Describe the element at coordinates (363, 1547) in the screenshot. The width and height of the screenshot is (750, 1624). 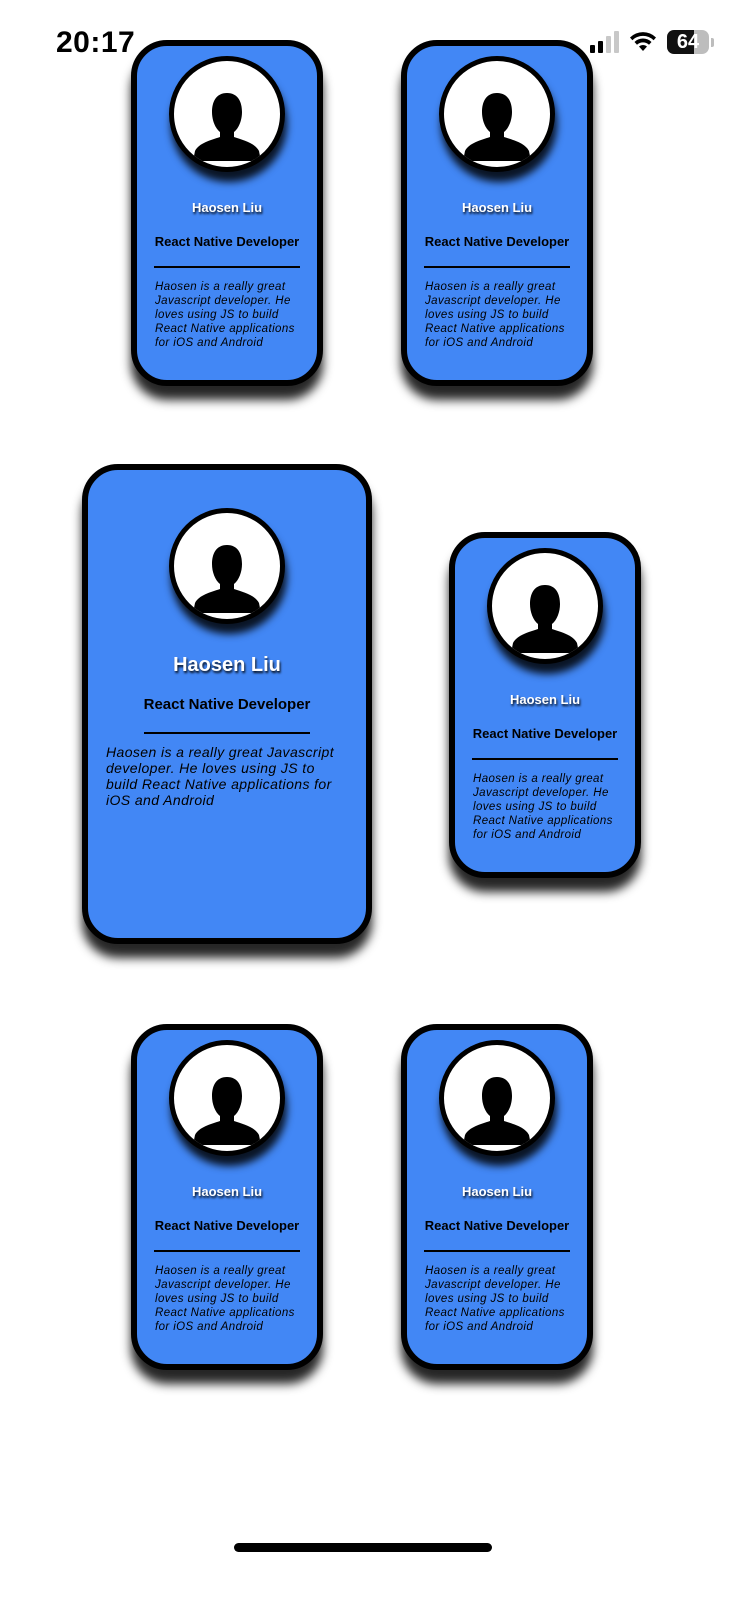
I see `home-indicator` at that location.